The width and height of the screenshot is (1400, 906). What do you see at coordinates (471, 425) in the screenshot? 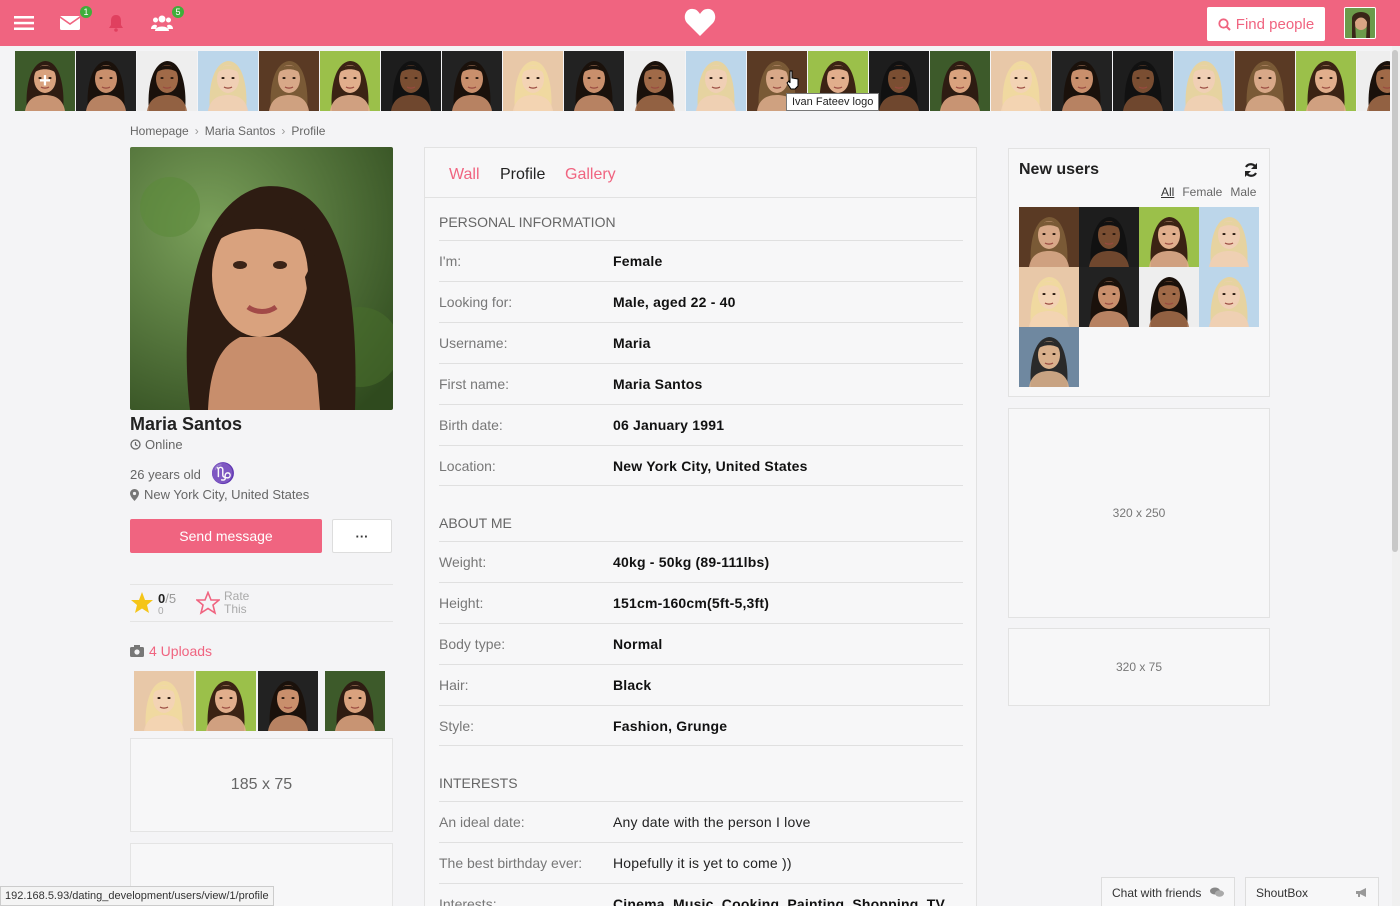
I see `info-label: Birth date:` at bounding box center [471, 425].